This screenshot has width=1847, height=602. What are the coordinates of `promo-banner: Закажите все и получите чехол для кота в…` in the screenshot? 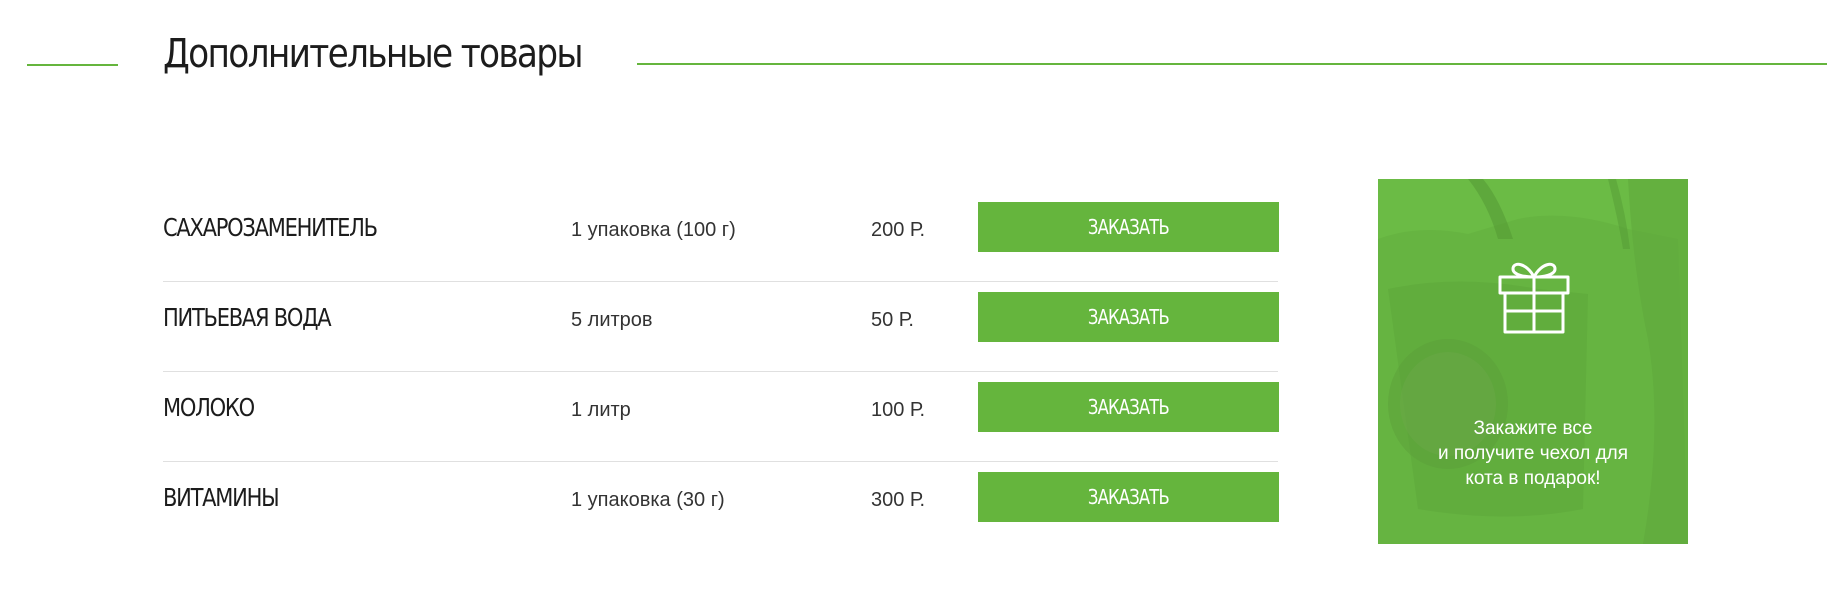 It's located at (1533, 361).